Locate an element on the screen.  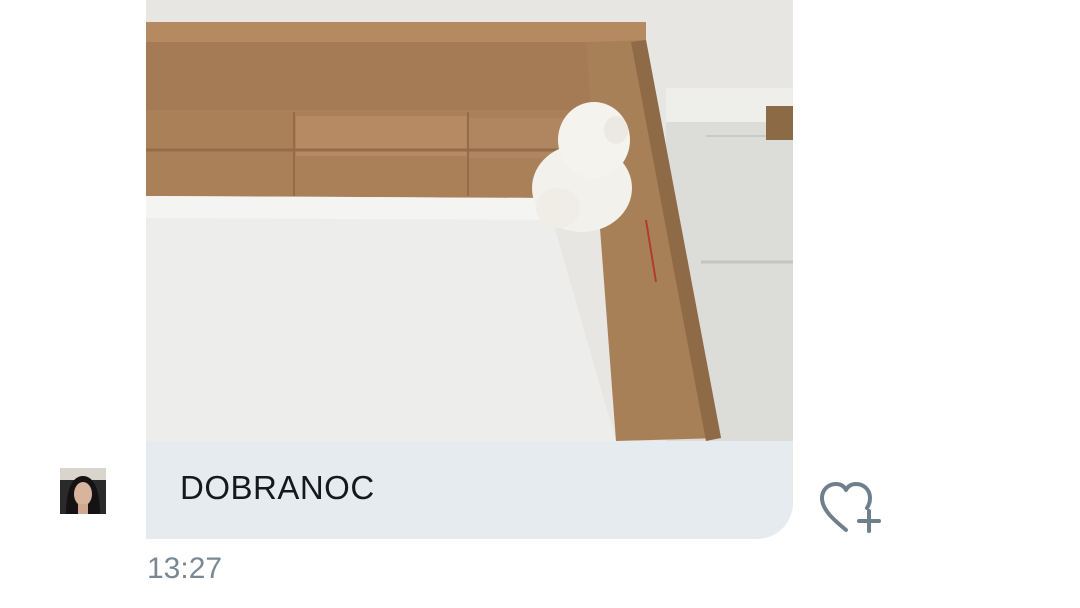
message-bubble: DOBRANOC is located at coordinates (469, 490).